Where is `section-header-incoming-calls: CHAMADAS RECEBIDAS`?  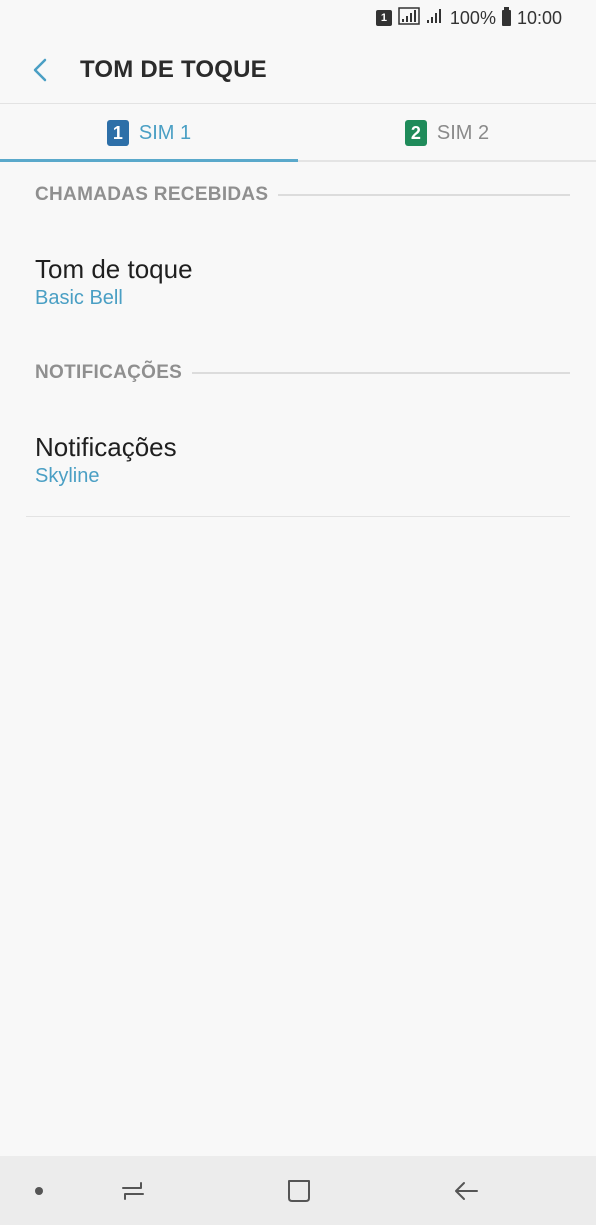 section-header-incoming-calls: CHAMADAS RECEBIDAS is located at coordinates (302, 195).